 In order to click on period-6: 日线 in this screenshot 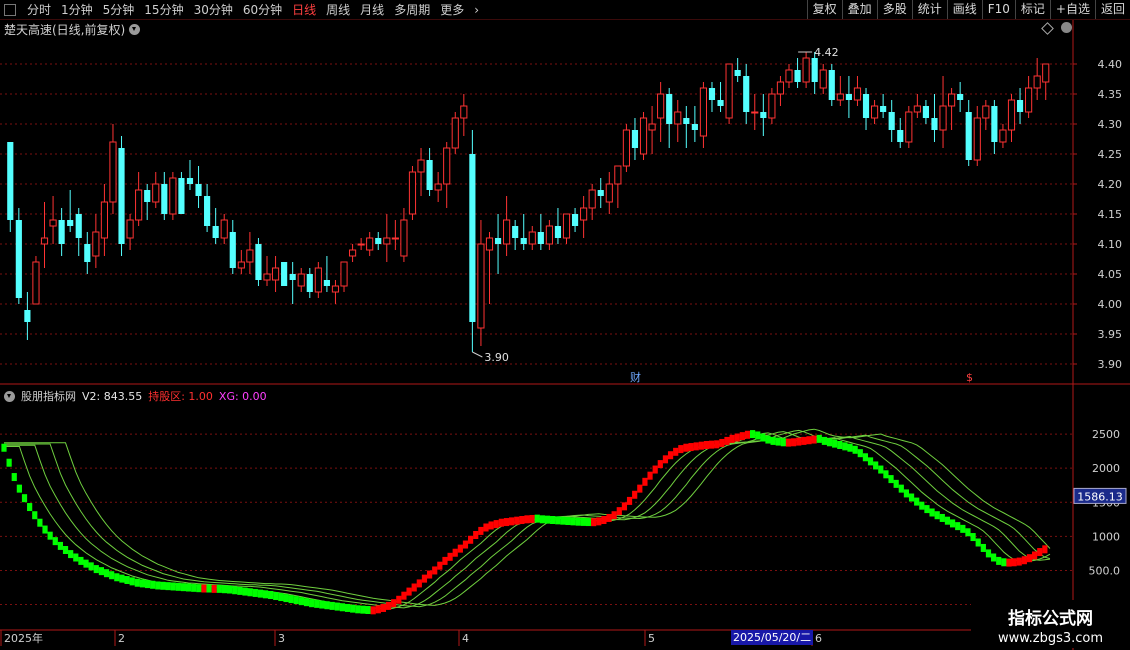, I will do `click(304, 9)`.